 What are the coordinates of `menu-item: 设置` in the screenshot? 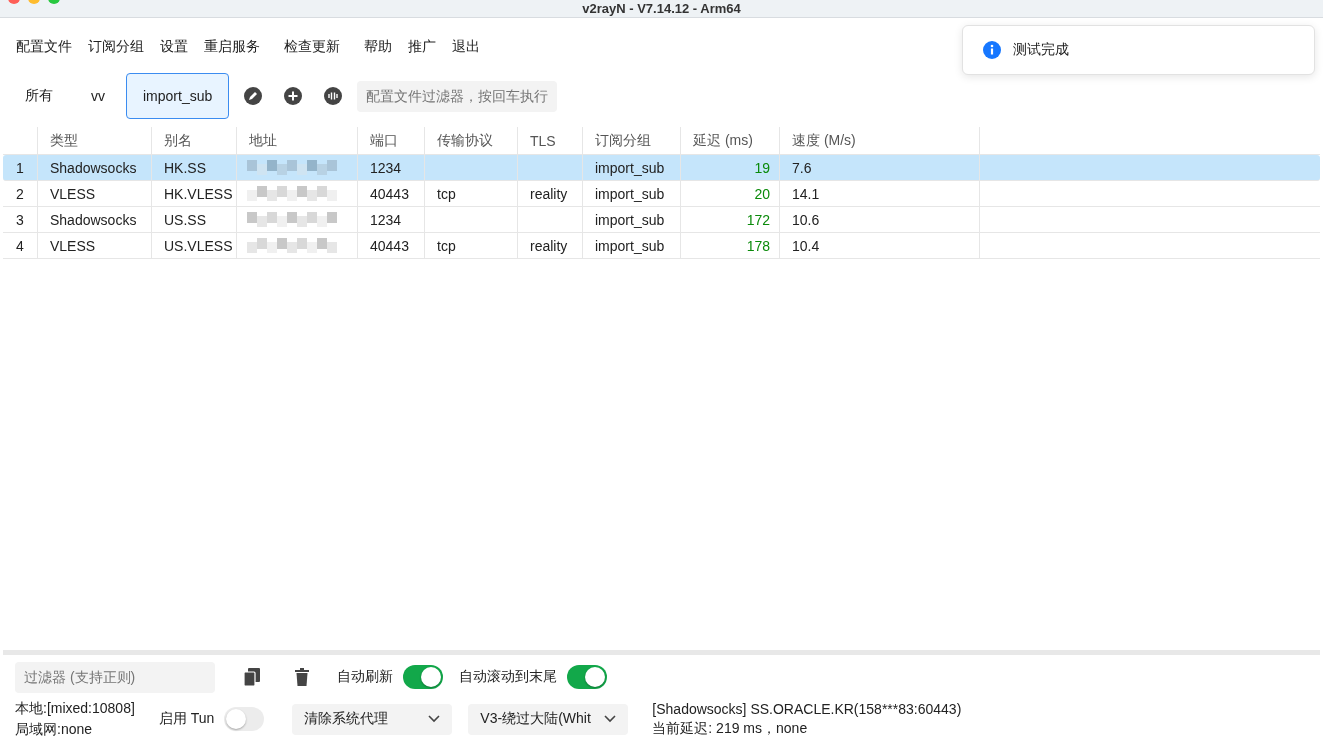 It's located at (174, 47).